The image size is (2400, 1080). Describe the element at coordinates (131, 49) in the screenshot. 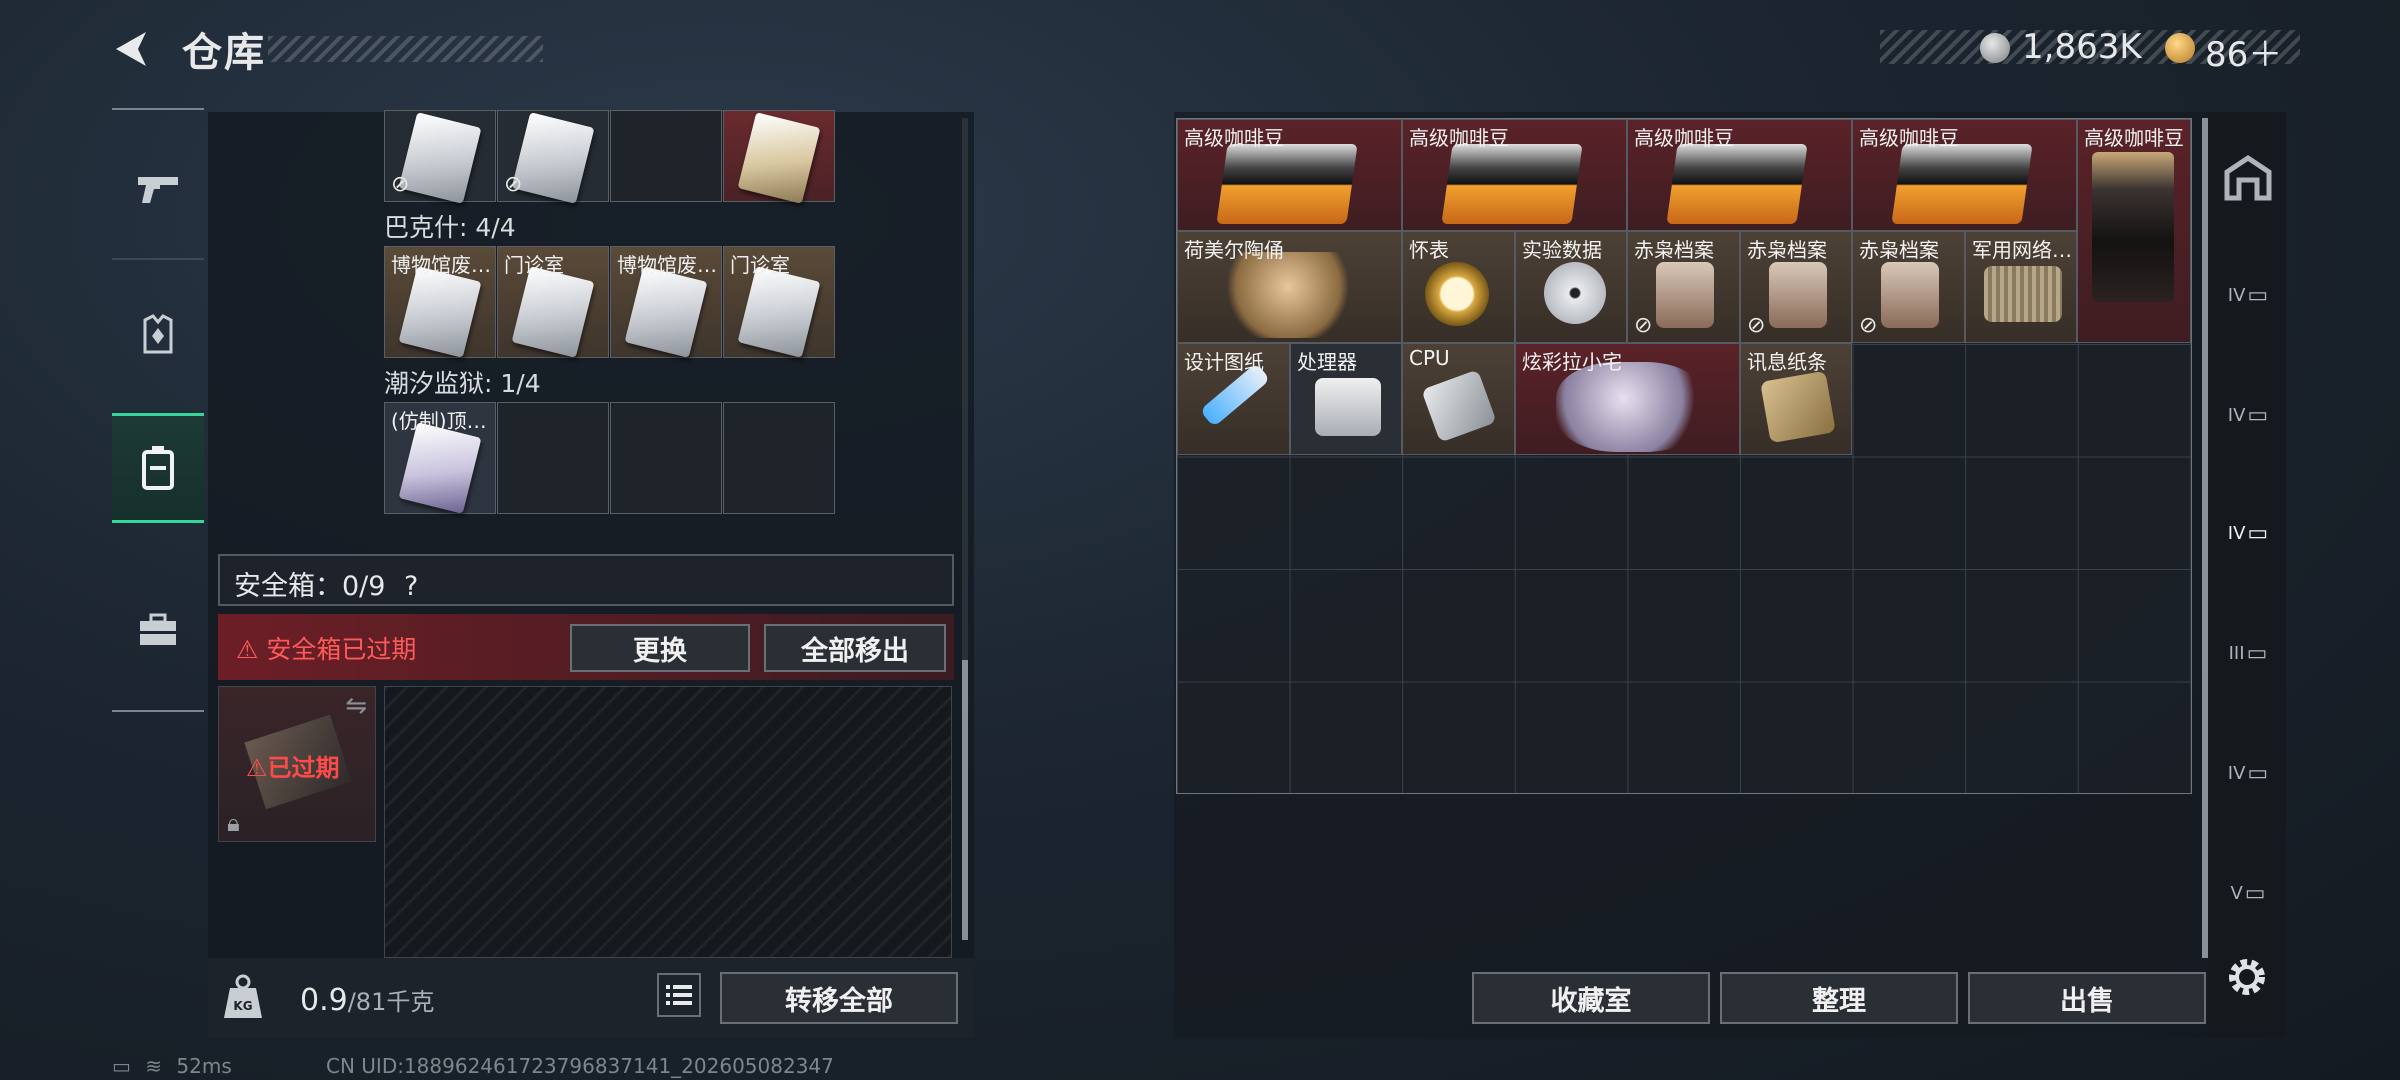

I see `back-button` at that location.